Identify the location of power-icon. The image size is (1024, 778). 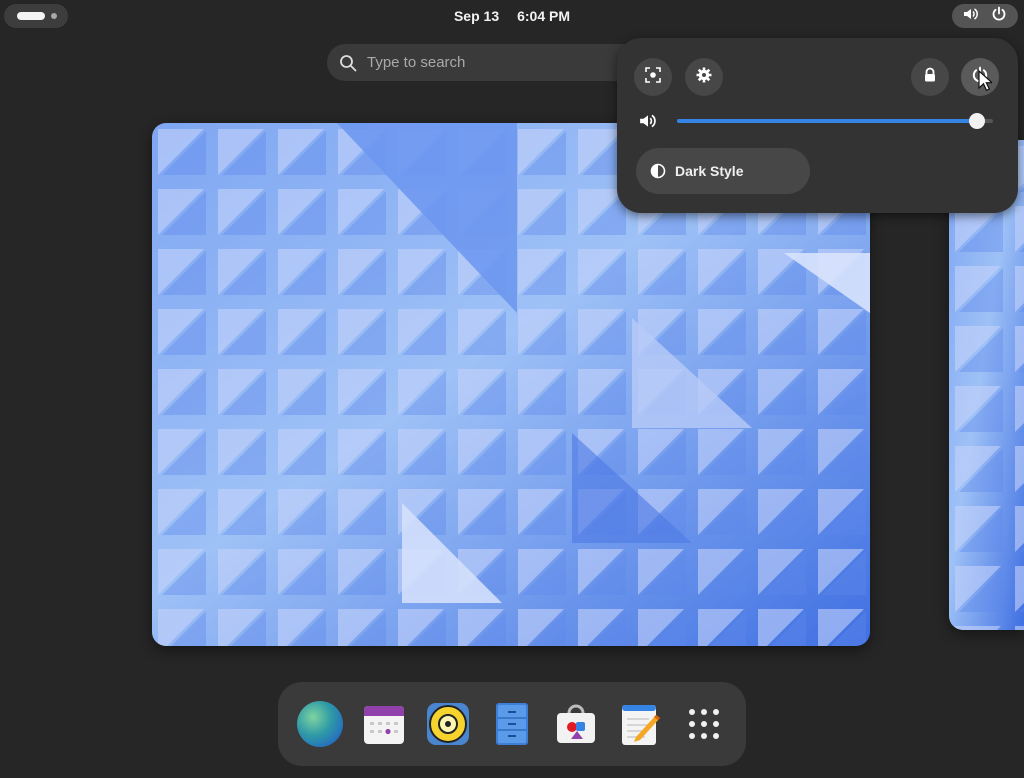
(999, 16).